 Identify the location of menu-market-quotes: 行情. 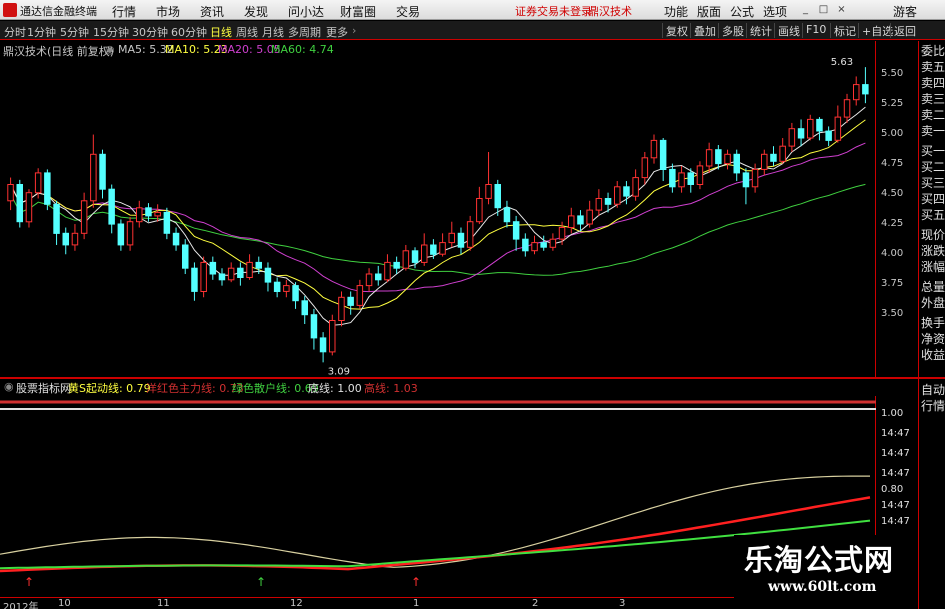
(124, 11).